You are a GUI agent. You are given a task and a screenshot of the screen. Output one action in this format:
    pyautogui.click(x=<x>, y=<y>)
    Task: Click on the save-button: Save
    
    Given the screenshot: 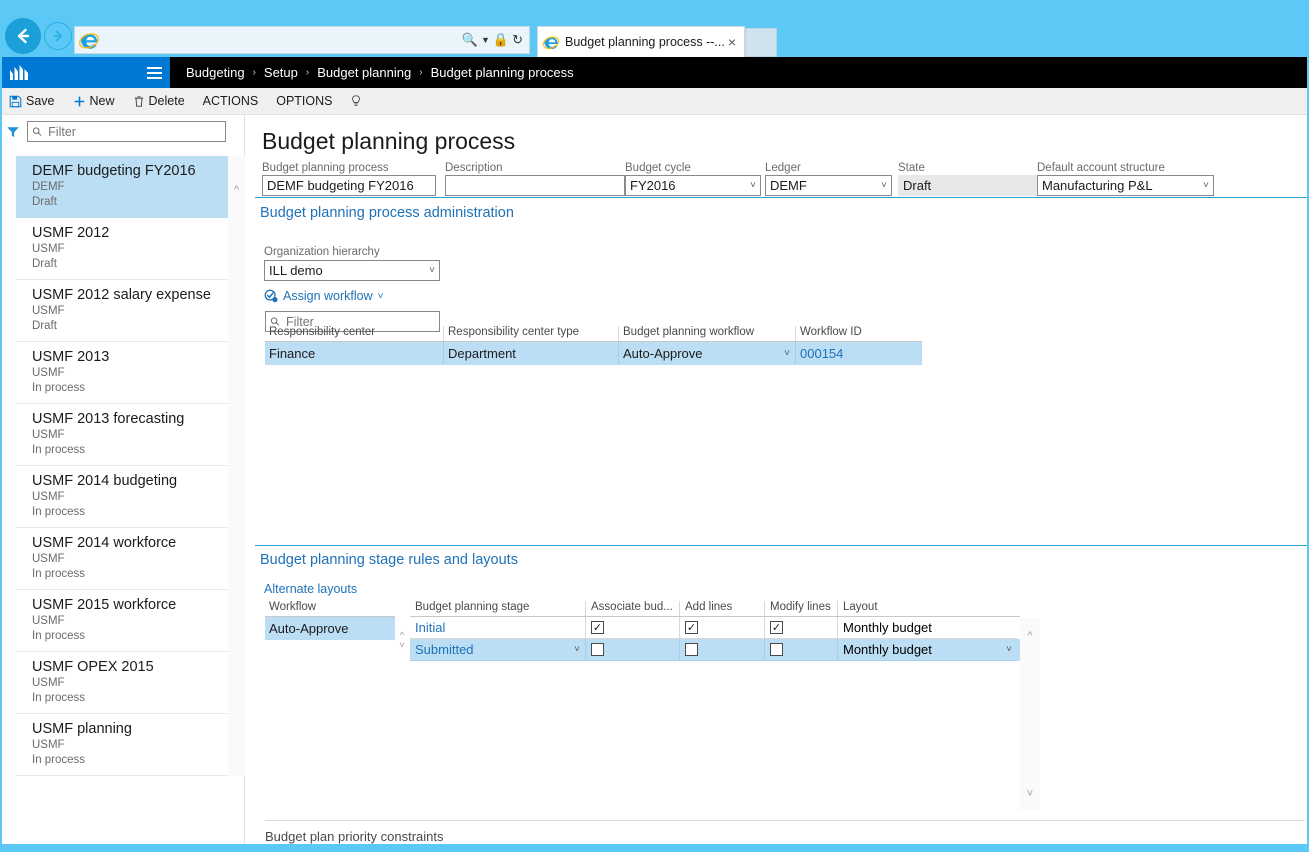 What is the action you would take?
    pyautogui.click(x=32, y=101)
    